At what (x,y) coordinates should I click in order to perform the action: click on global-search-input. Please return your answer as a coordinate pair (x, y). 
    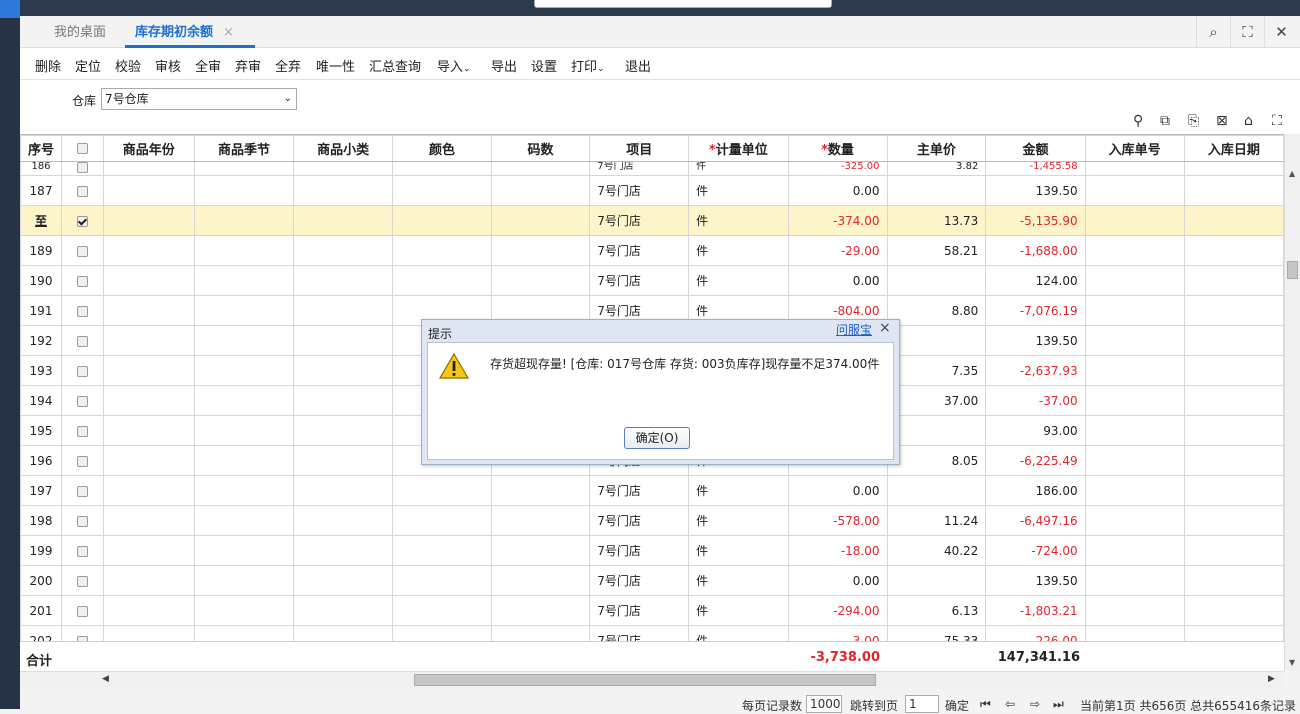
    Looking at the image, I should click on (683, 4).